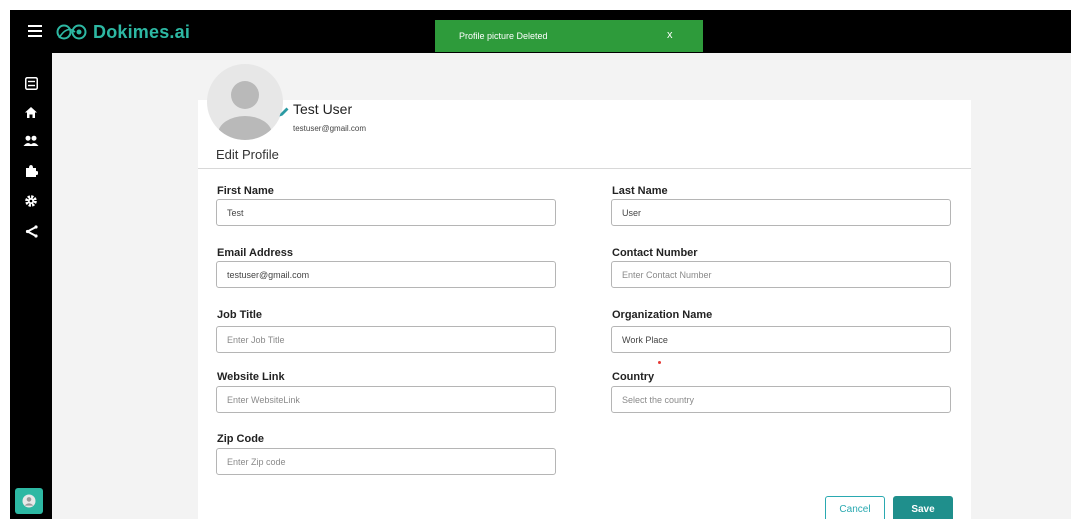 This screenshot has width=1081, height=519. I want to click on gear-icon, so click(31, 201).